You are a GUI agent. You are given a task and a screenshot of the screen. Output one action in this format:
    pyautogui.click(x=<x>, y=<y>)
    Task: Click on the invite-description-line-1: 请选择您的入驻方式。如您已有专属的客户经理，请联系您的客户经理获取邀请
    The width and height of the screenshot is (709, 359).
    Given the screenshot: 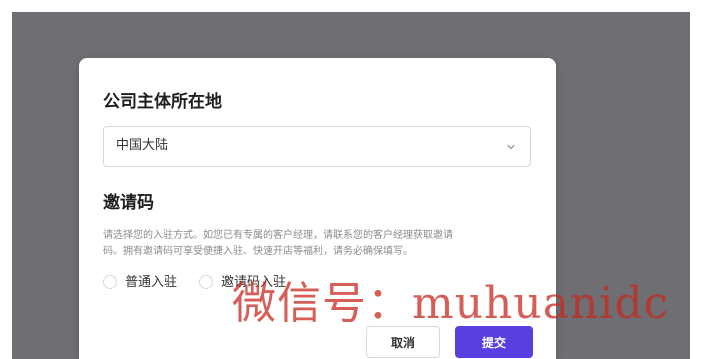 What is the action you would take?
    pyautogui.click(x=278, y=235)
    